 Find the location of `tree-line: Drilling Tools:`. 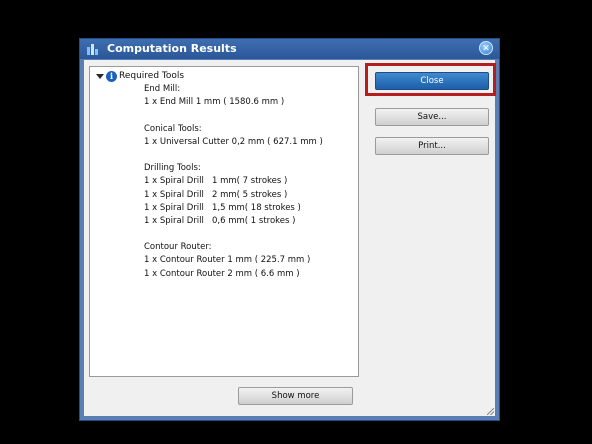

tree-line: Drilling Tools: is located at coordinates (172, 168).